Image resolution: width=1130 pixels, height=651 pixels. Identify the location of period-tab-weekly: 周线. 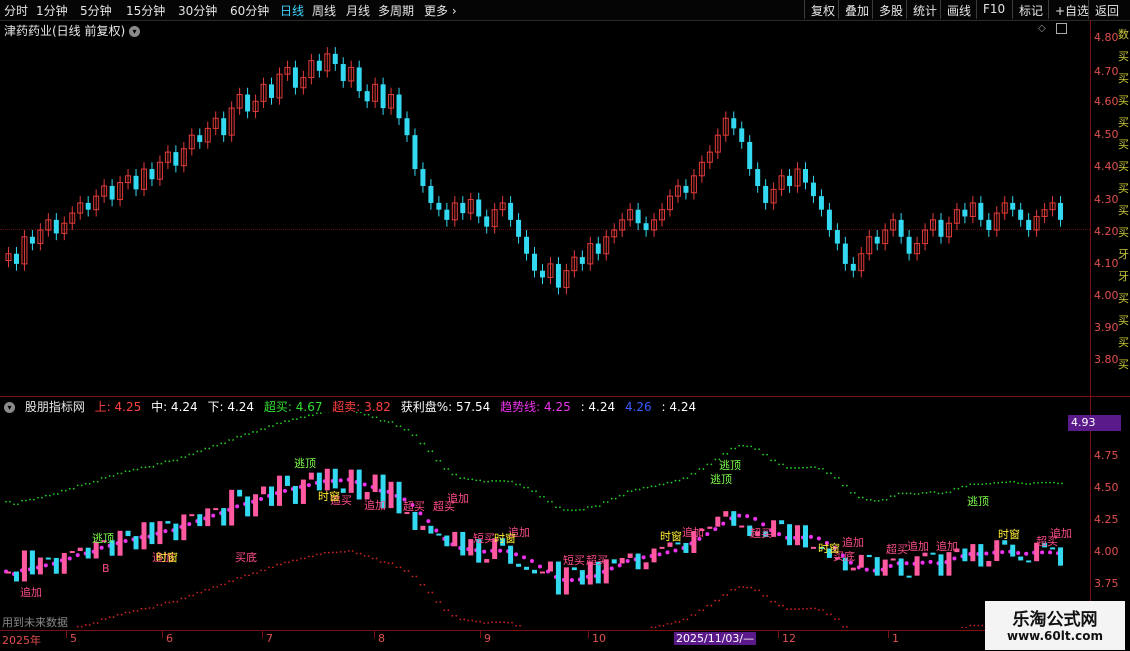
(324, 10).